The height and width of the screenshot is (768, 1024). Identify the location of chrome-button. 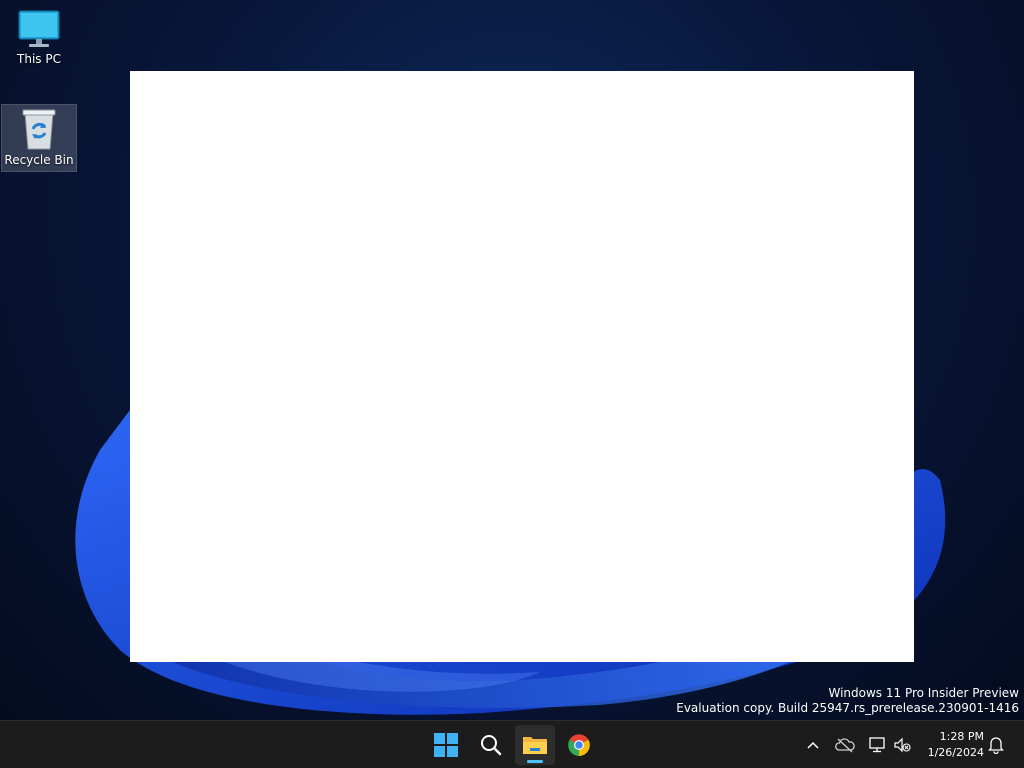
(579, 745).